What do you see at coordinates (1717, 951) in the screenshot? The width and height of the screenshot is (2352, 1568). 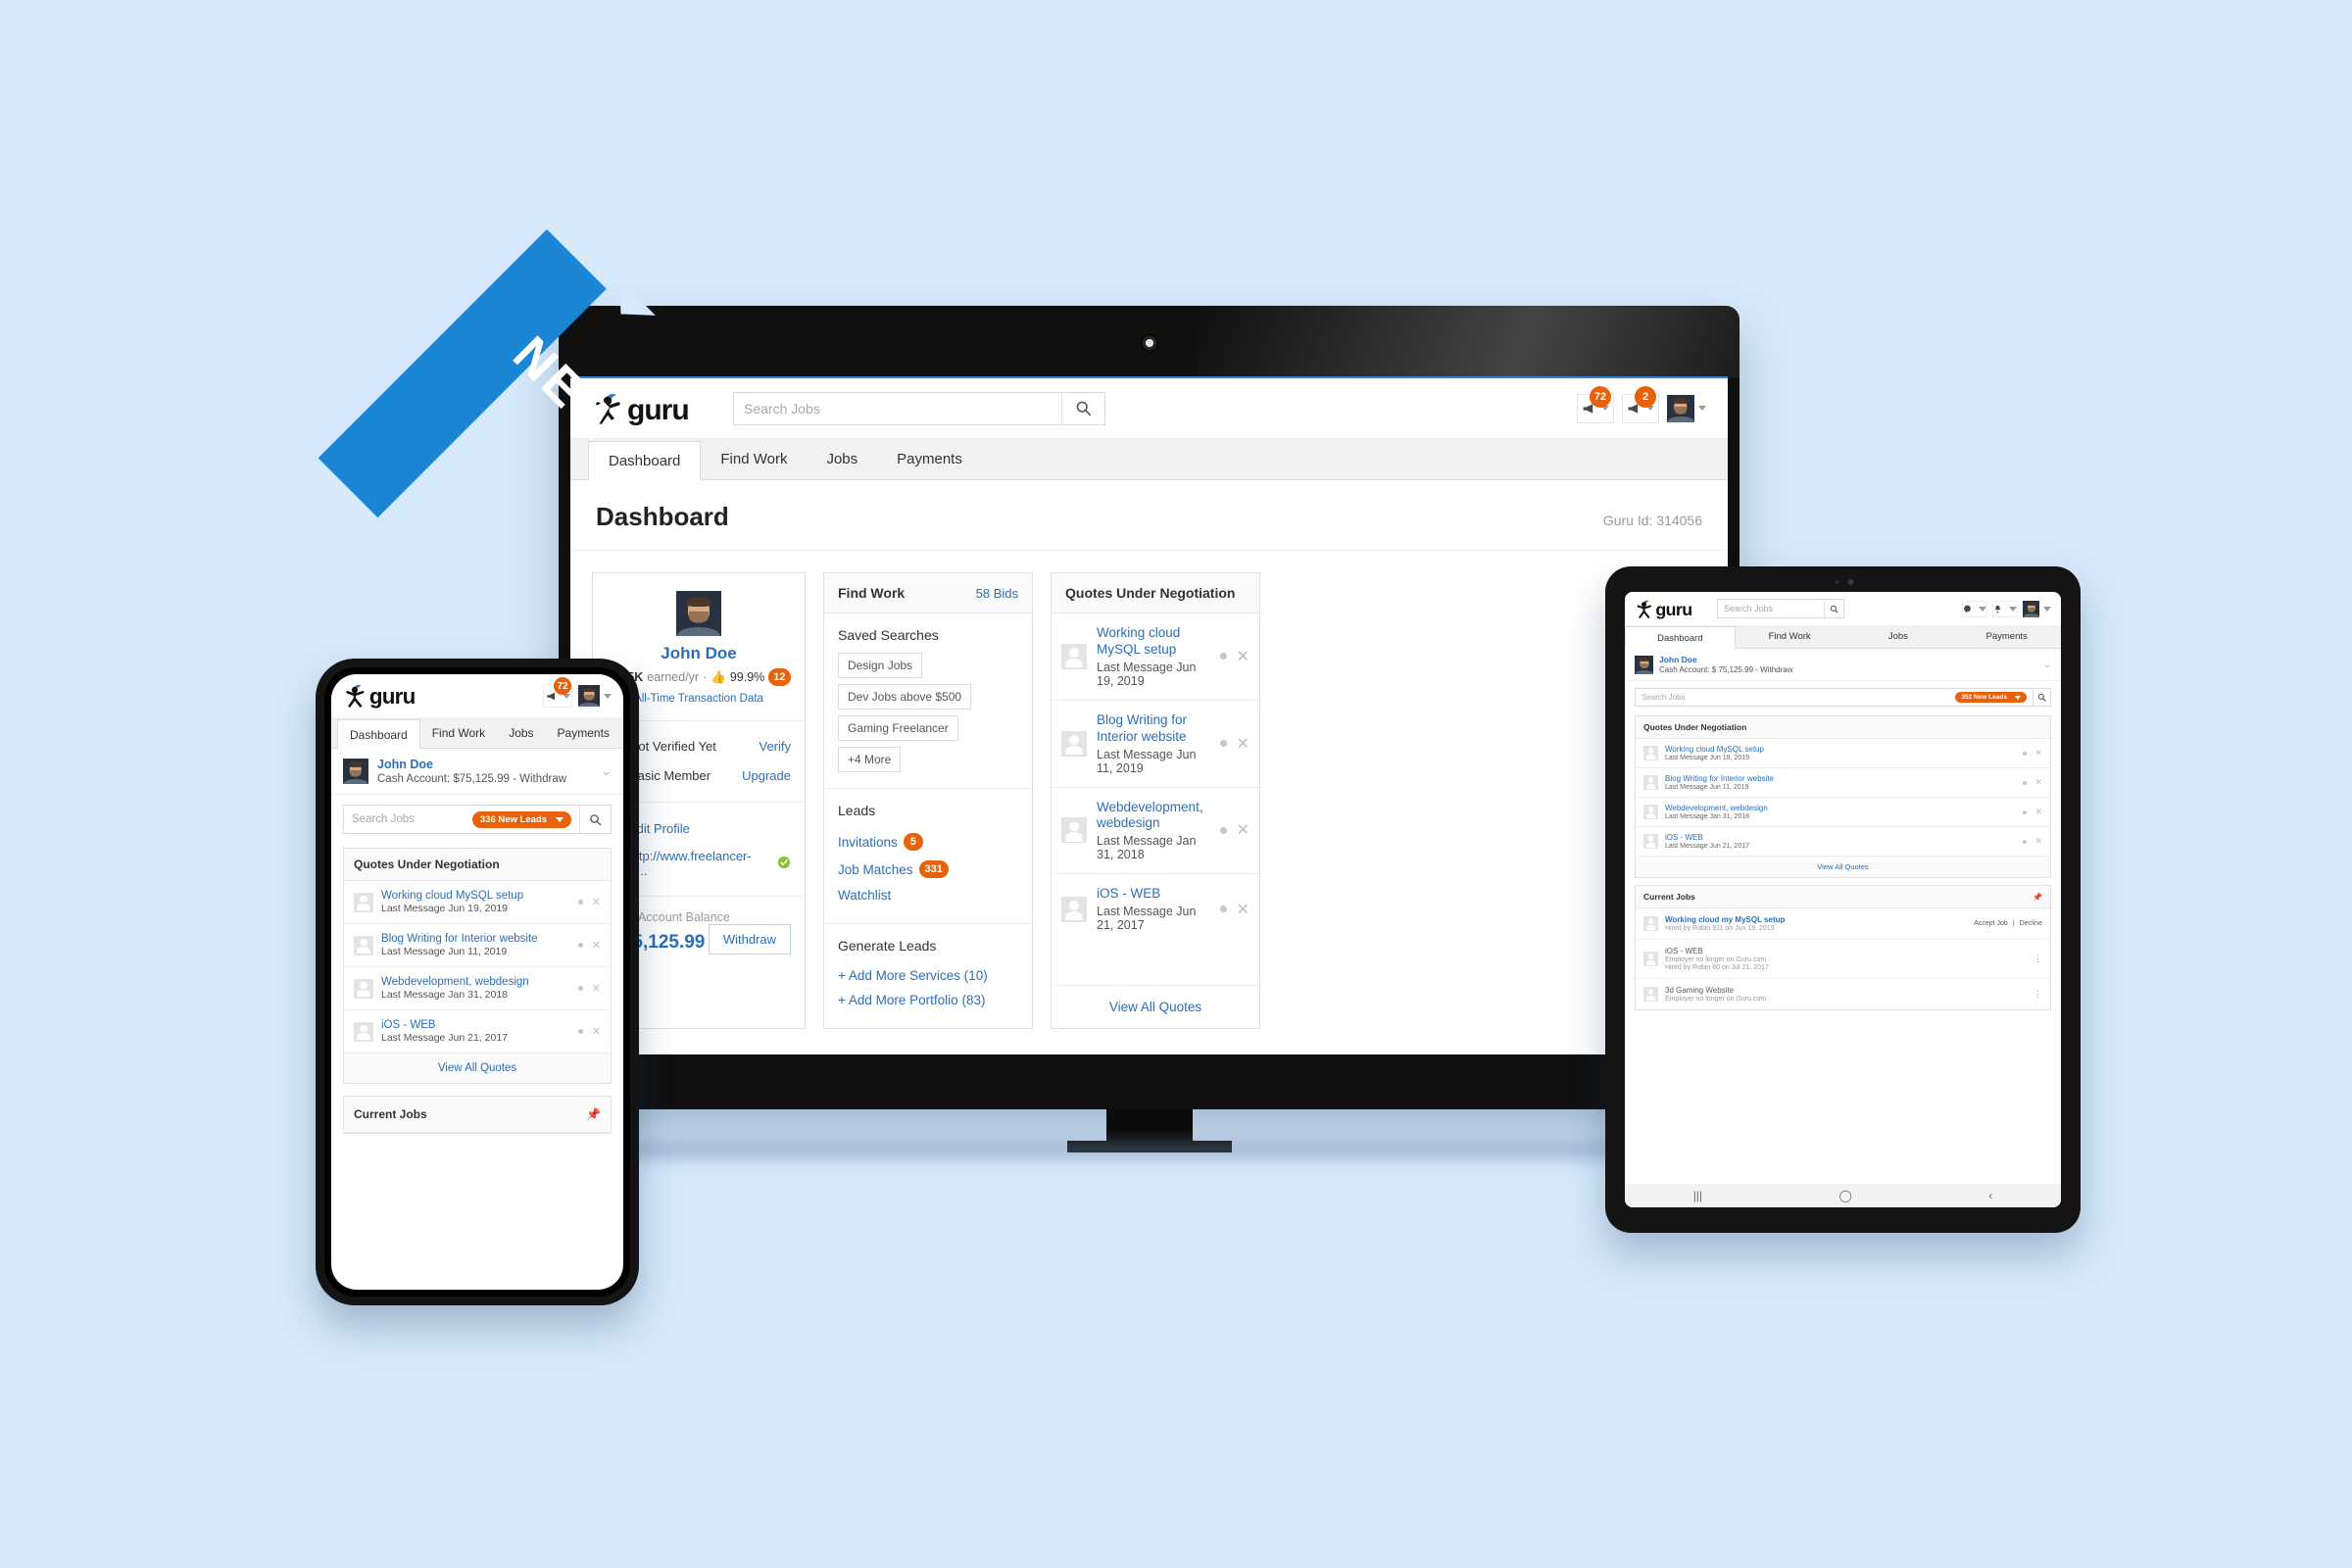 I see `job-title: iOS - WEB` at bounding box center [1717, 951].